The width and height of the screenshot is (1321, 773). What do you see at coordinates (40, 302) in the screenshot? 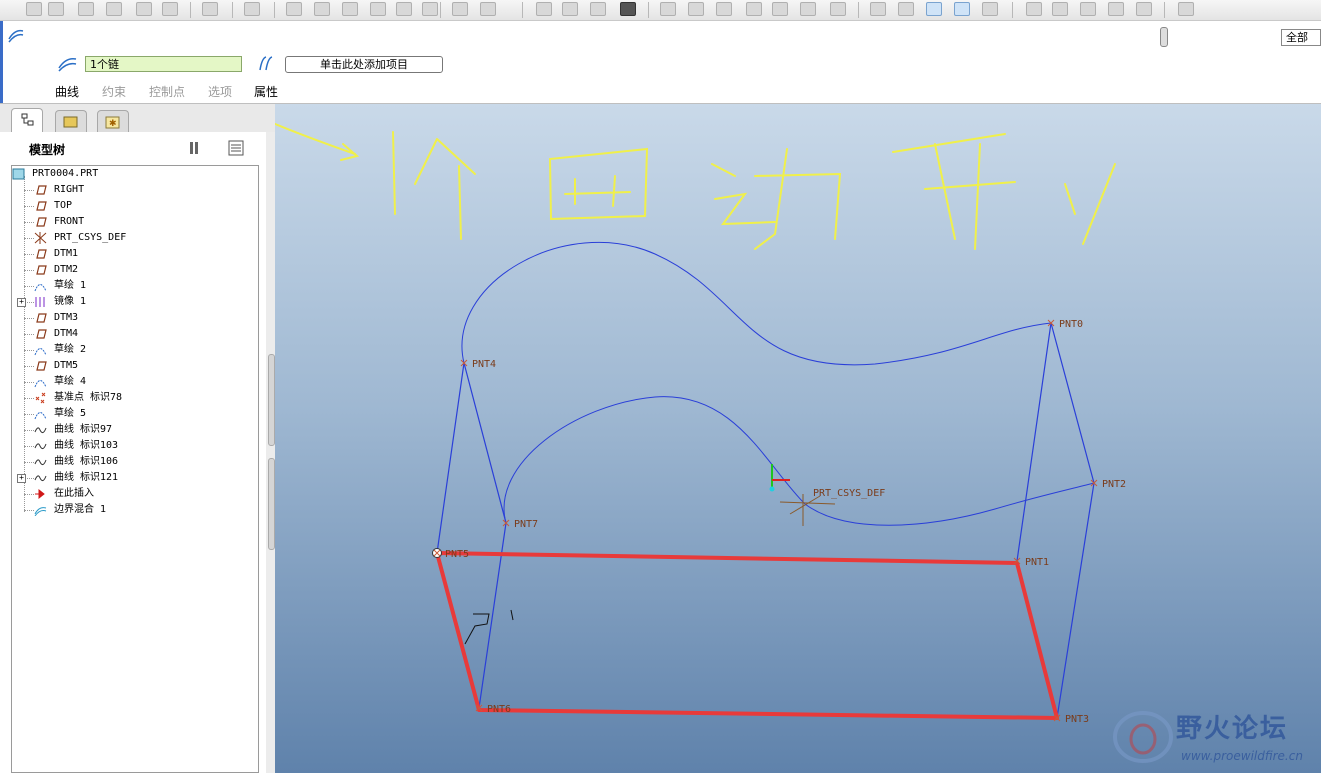
I see `mirror-icon` at bounding box center [40, 302].